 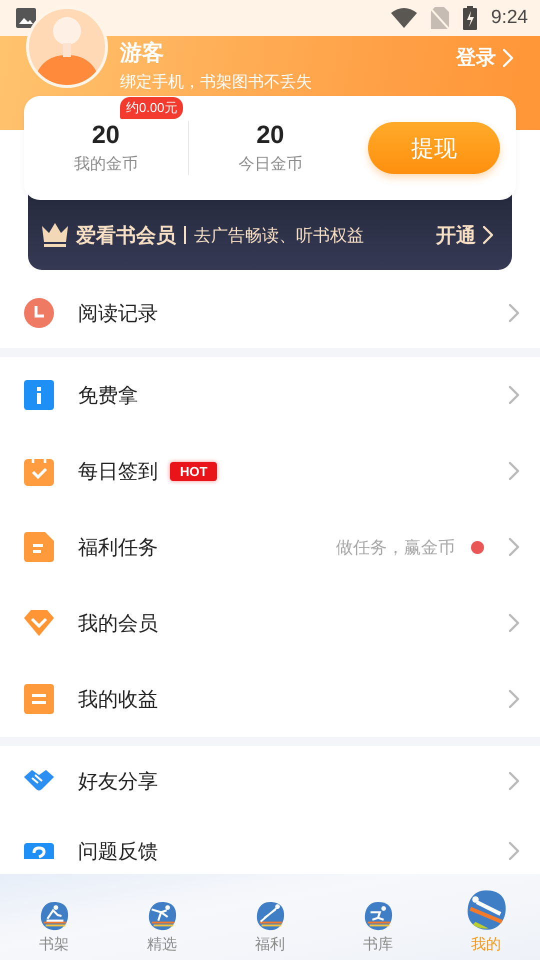 What do you see at coordinates (194, 471) in the screenshot?
I see `hot-tag: HOT` at bounding box center [194, 471].